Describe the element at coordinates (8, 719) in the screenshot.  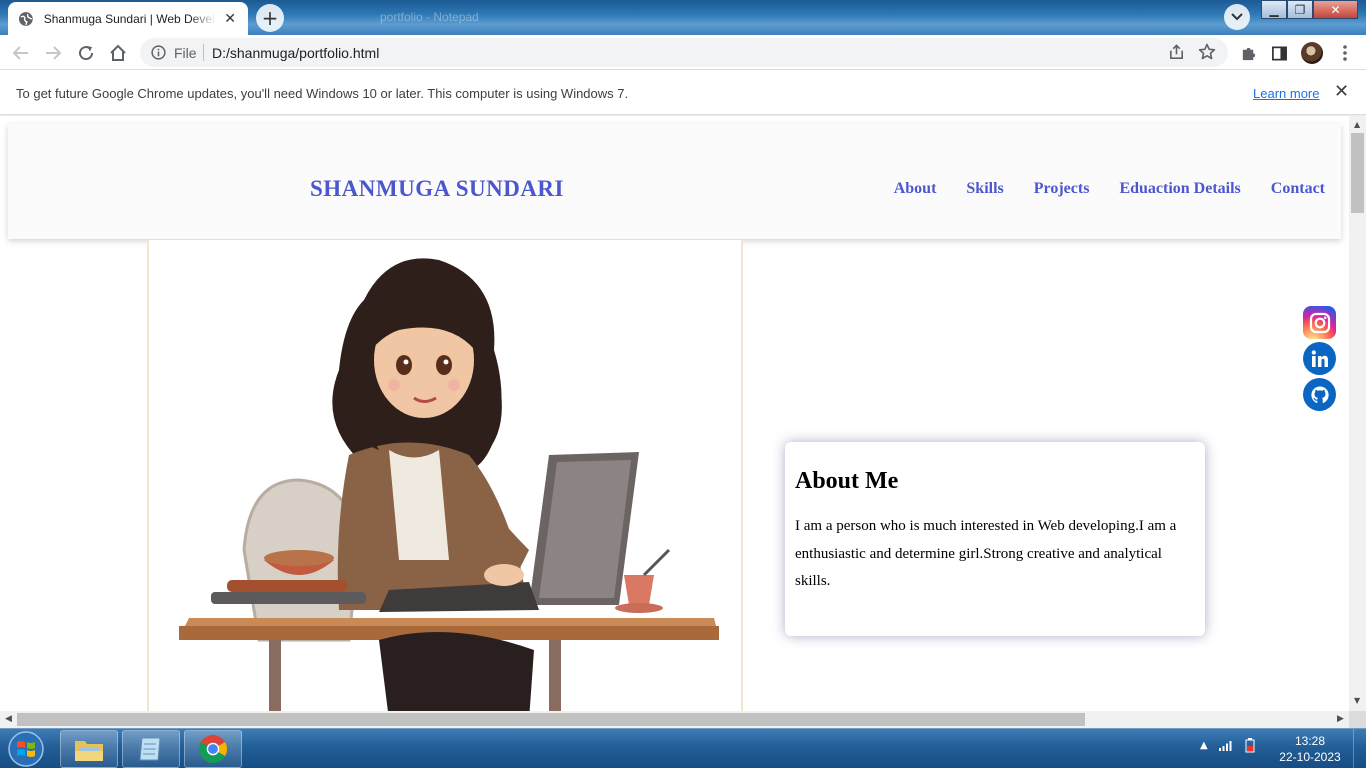
I see `scroll-left-arrow-icon: ◀` at that location.